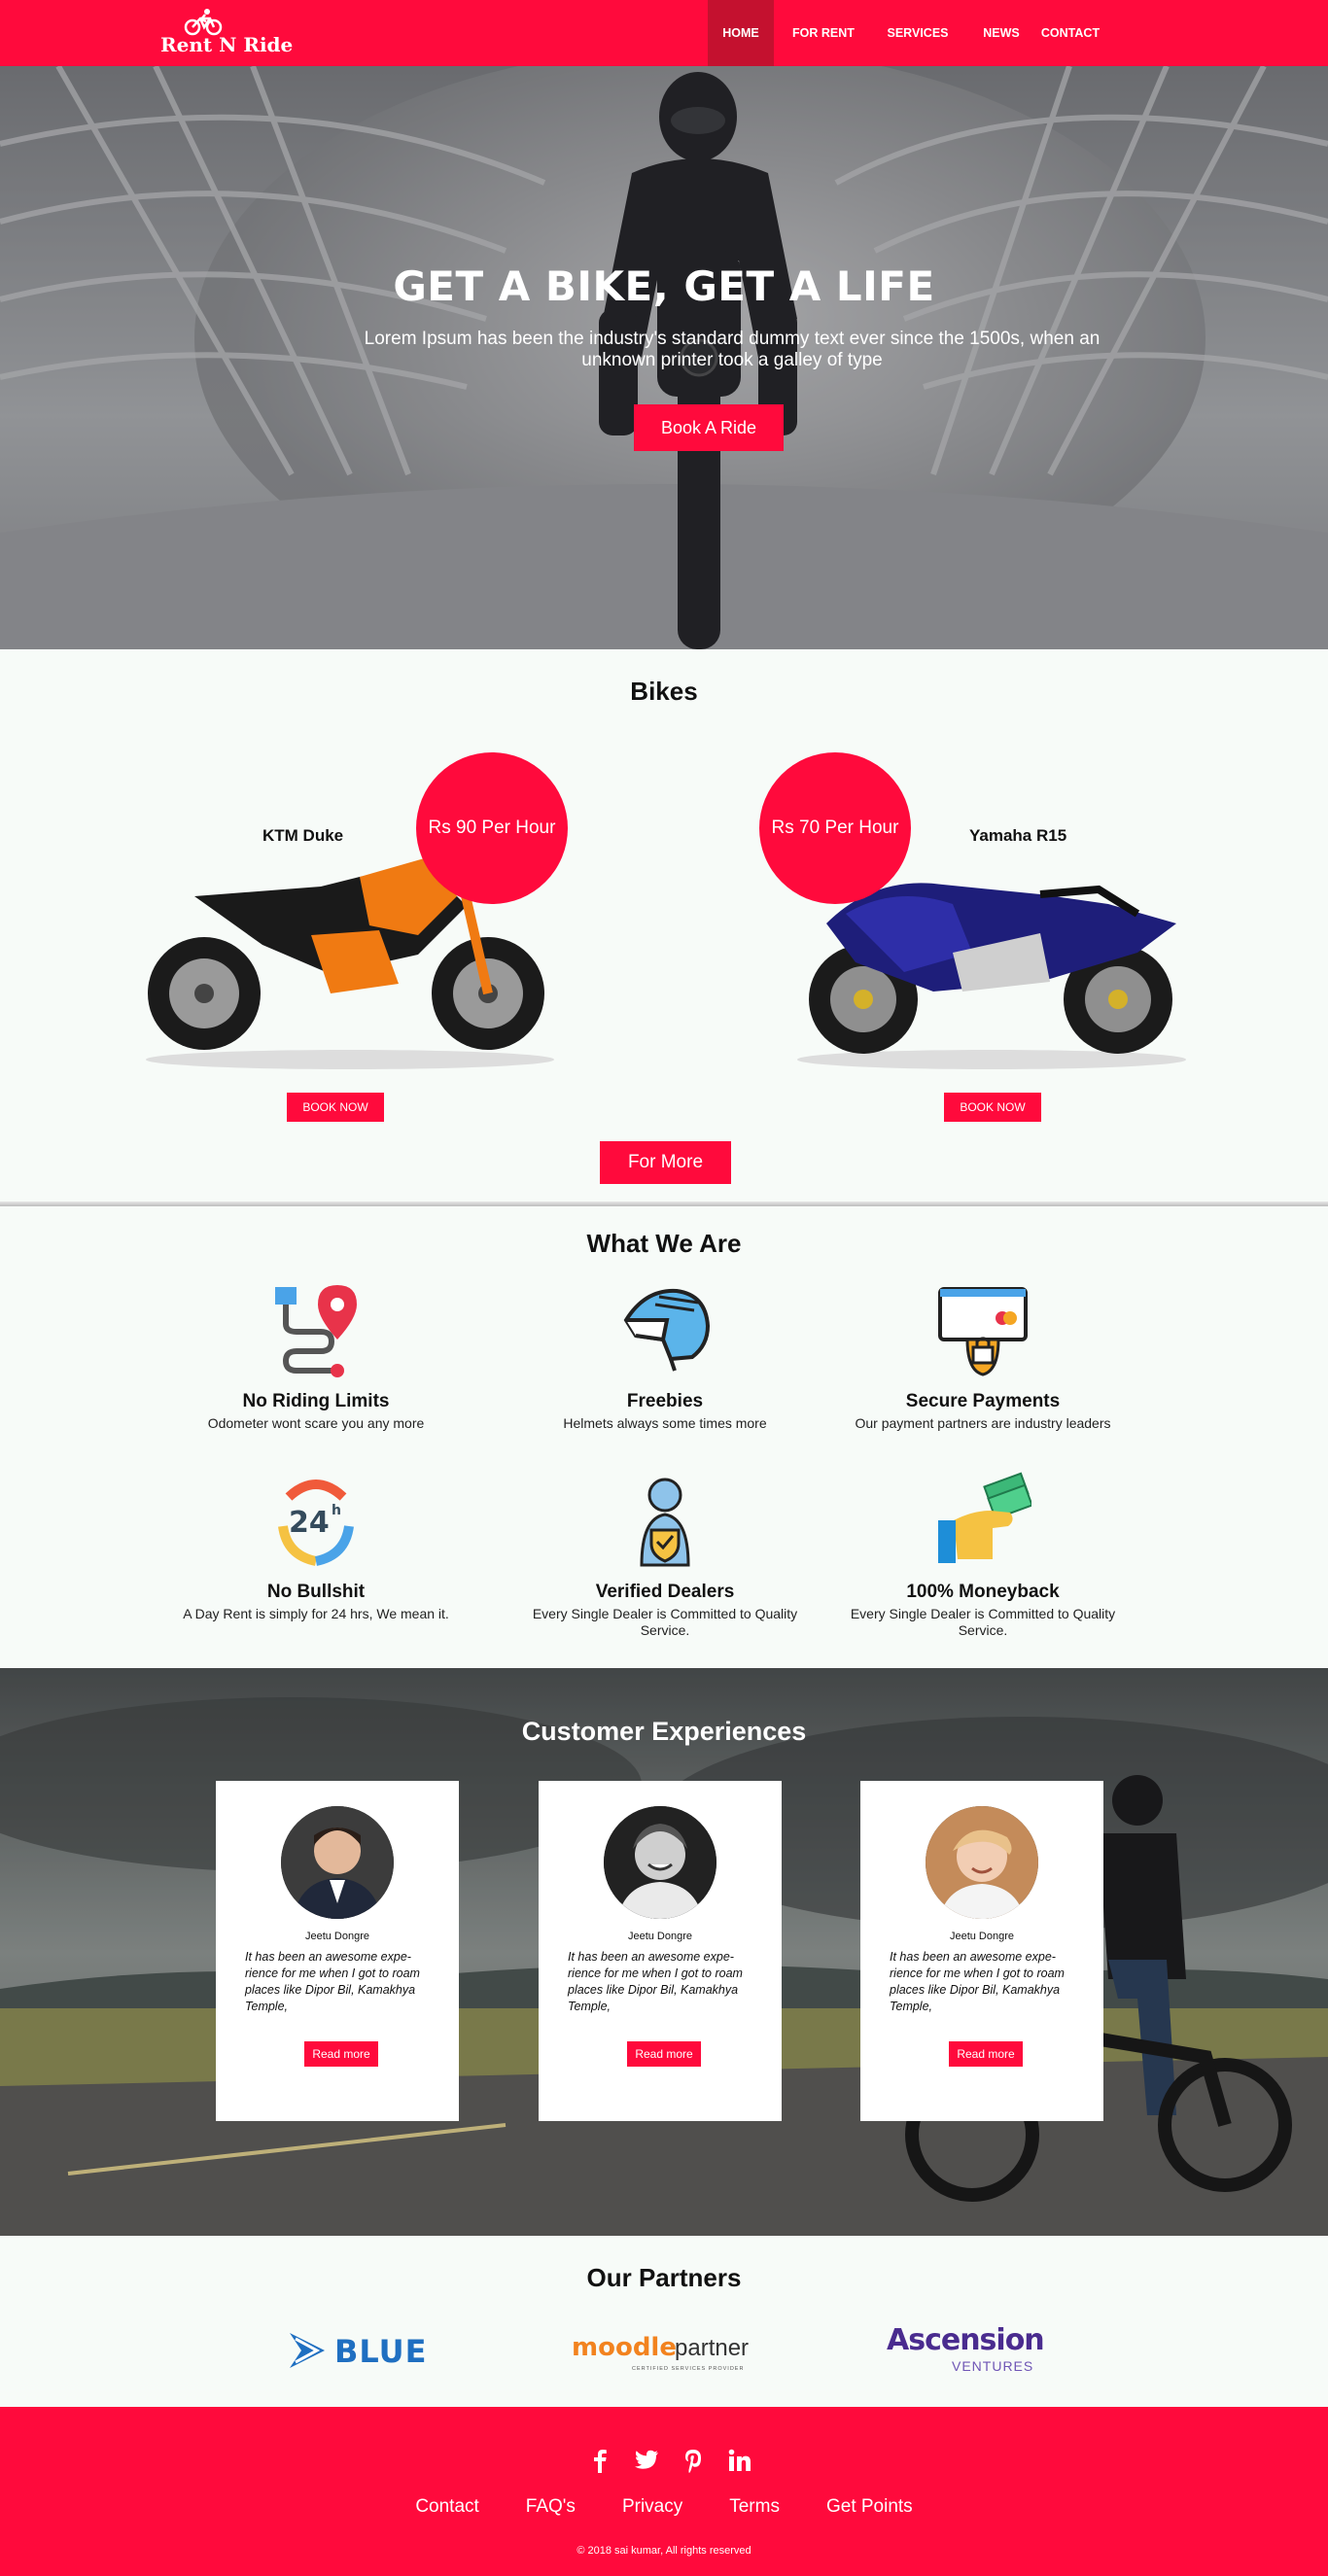  I want to click on footer-link-faqs: FAQ's, so click(551, 2507).